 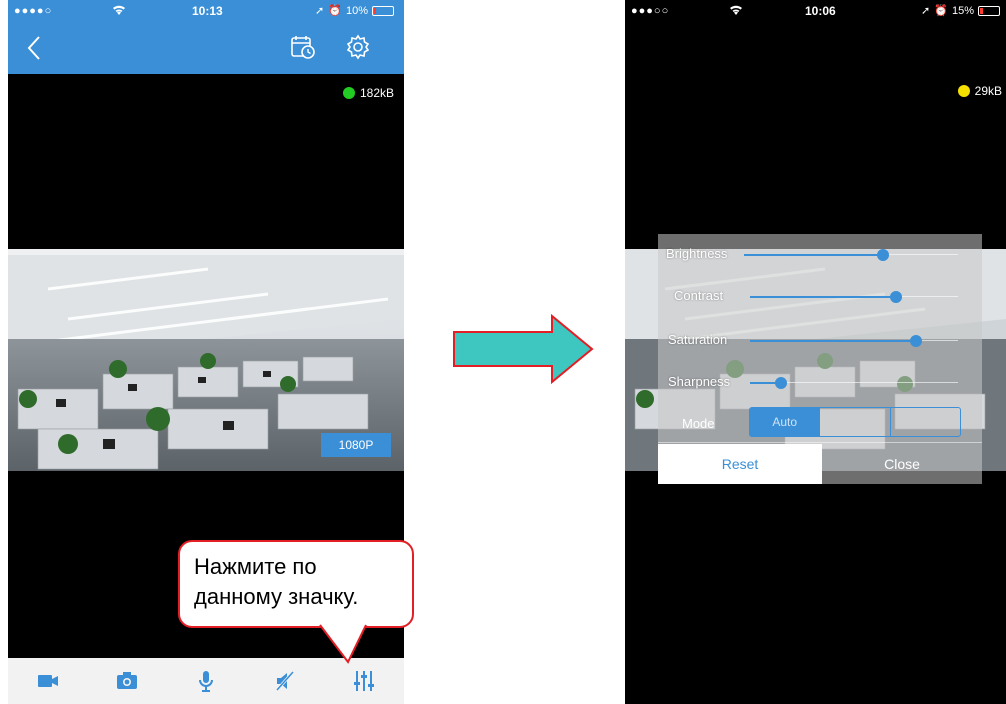 I want to click on bitrate-indicator: 182kB, so click(x=368, y=93).